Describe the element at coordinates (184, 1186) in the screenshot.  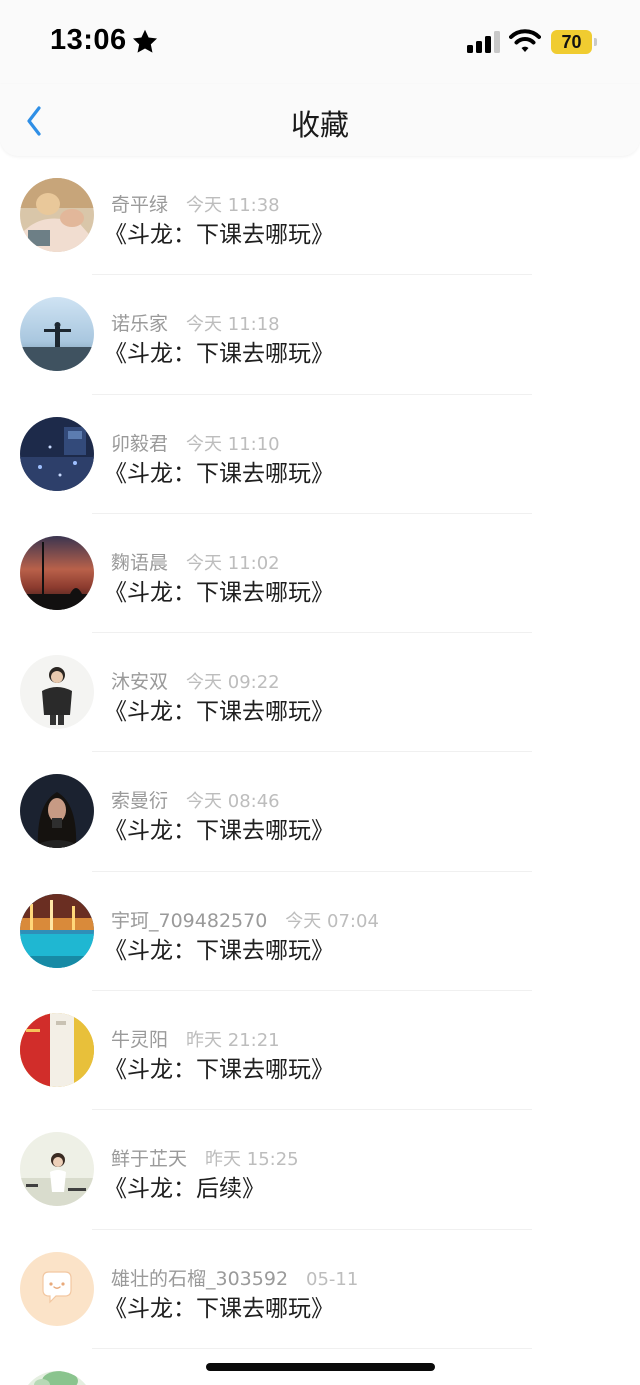
I see `item-title: 《斗龙：后续》` at that location.